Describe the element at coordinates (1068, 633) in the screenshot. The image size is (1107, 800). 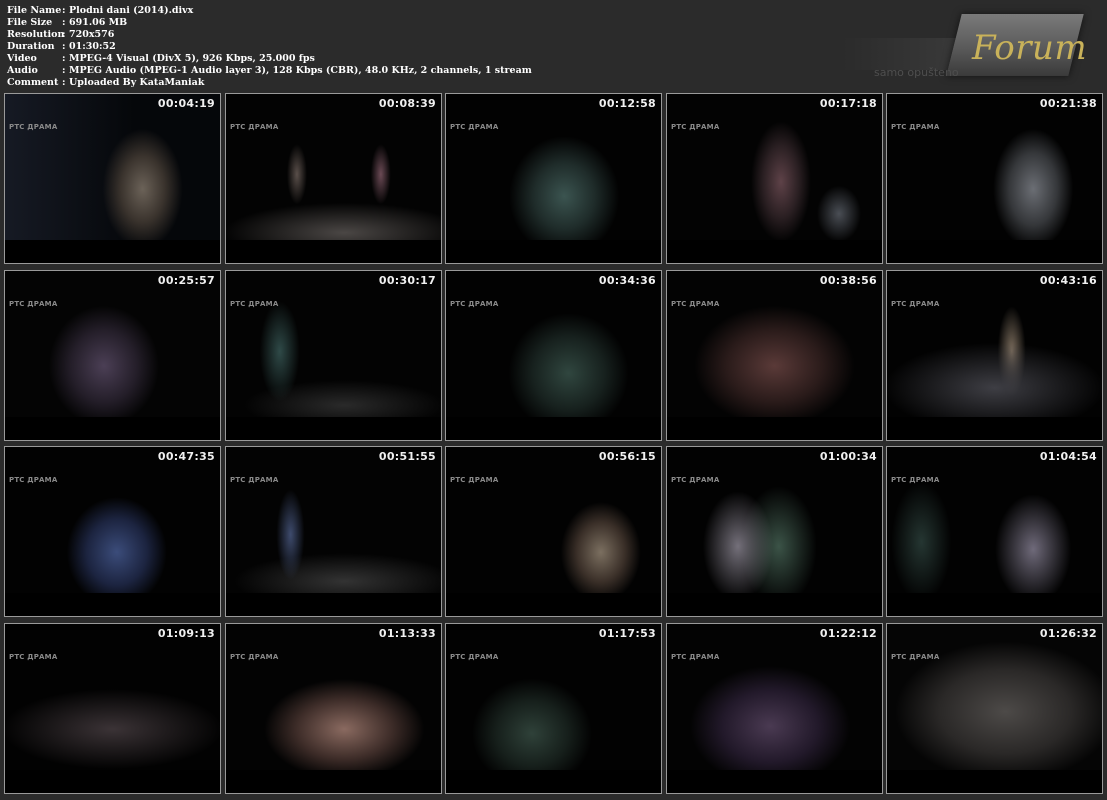
I see `thumbnail-timestamp: 01:26:32` at that location.